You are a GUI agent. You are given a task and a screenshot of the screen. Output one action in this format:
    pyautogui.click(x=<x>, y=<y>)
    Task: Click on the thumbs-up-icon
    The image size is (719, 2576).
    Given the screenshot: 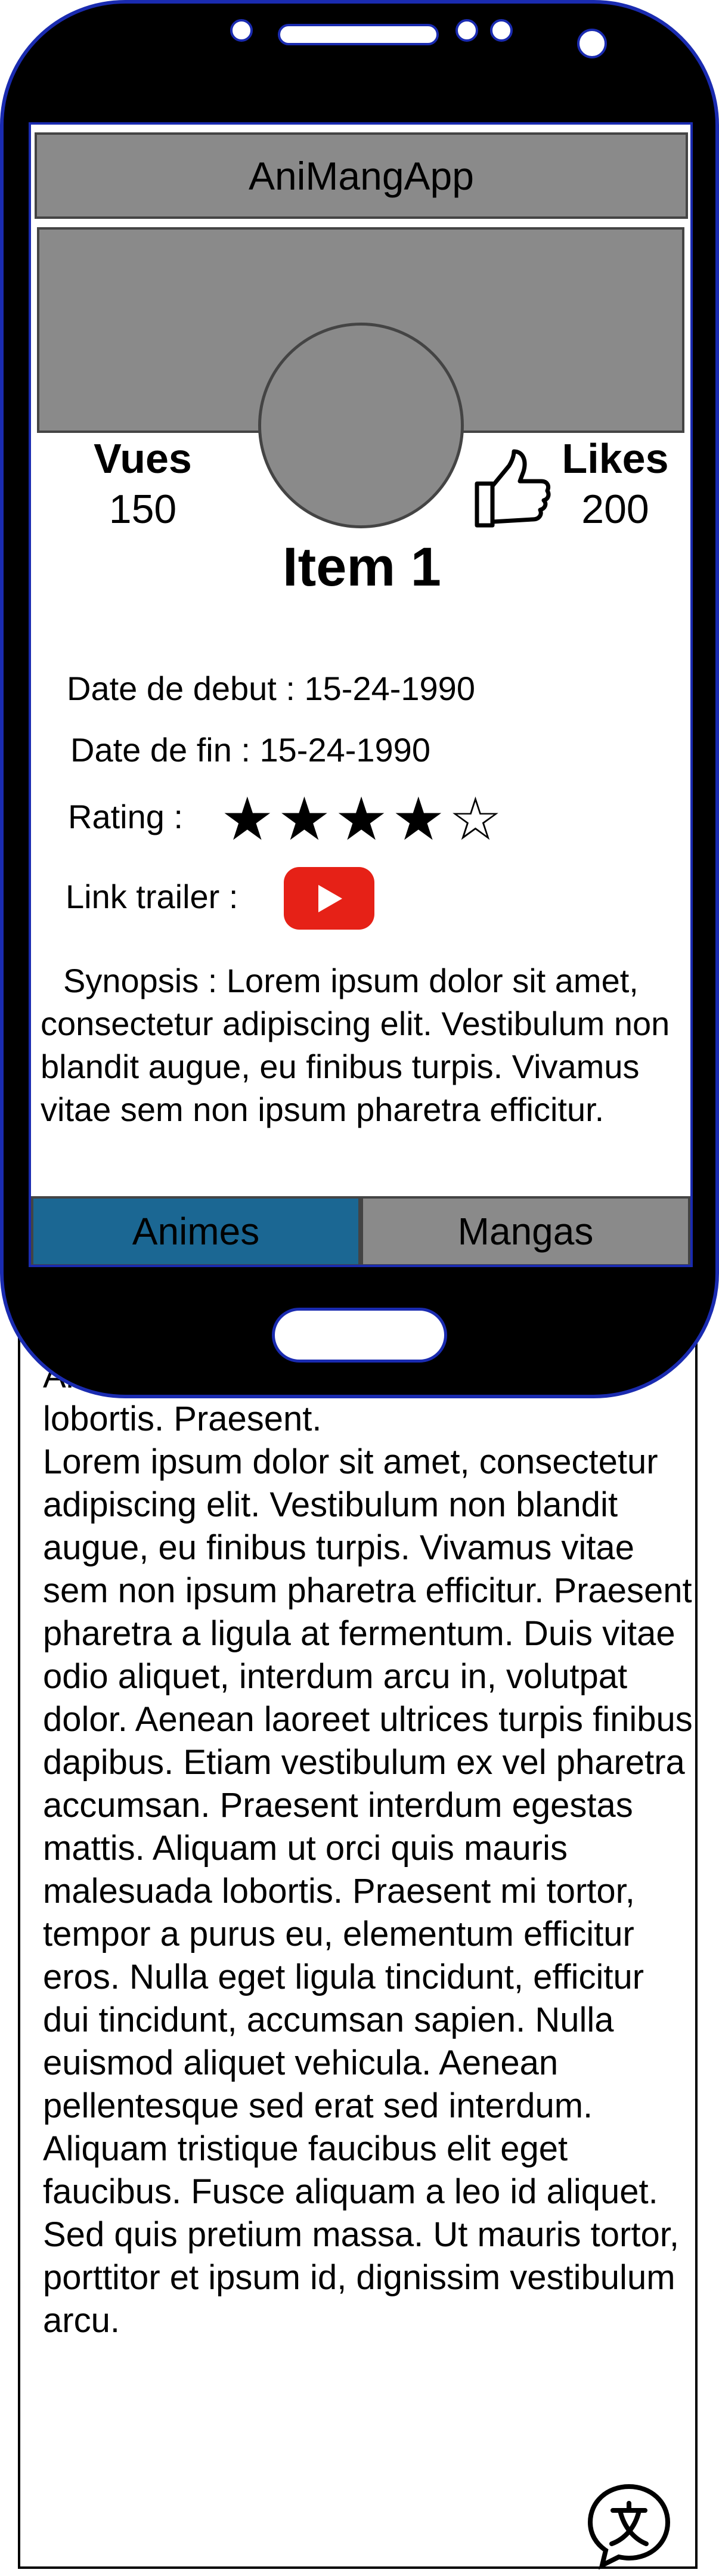 What is the action you would take?
    pyautogui.click(x=512, y=488)
    